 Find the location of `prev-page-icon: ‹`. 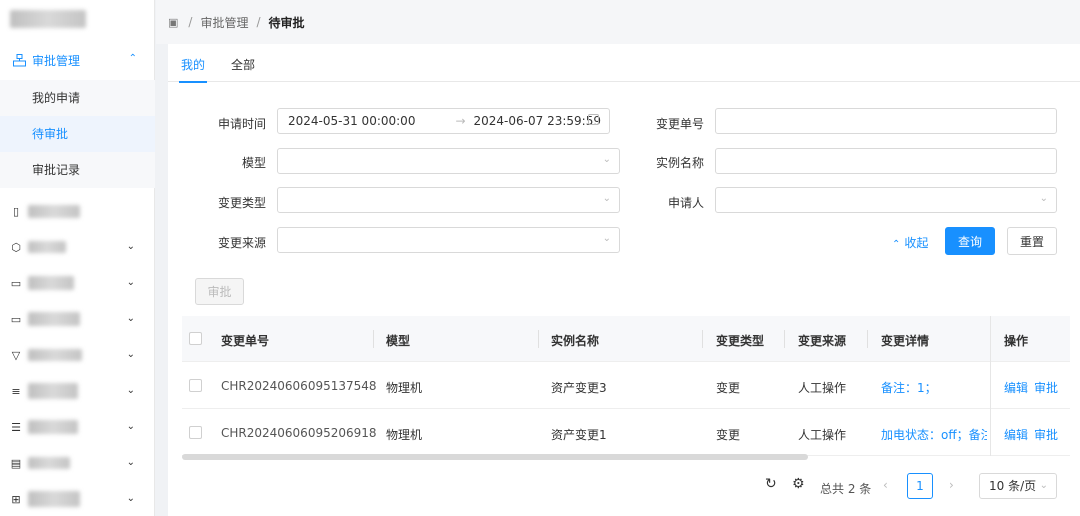

prev-page-icon: ‹ is located at coordinates (885, 485).